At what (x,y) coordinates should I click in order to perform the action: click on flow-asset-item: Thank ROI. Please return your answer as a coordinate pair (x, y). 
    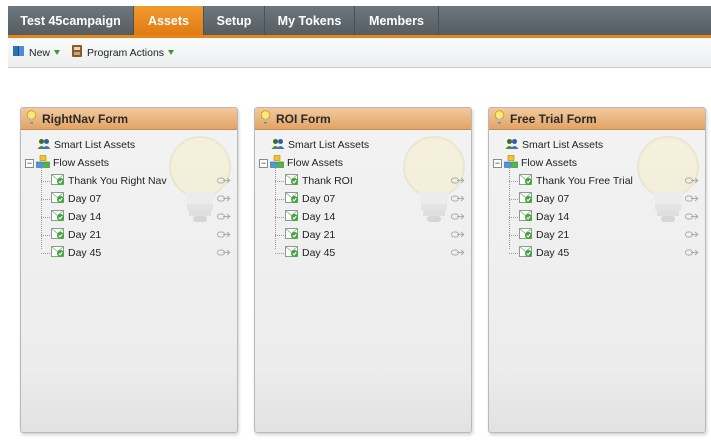
    Looking at the image, I should click on (363, 181).